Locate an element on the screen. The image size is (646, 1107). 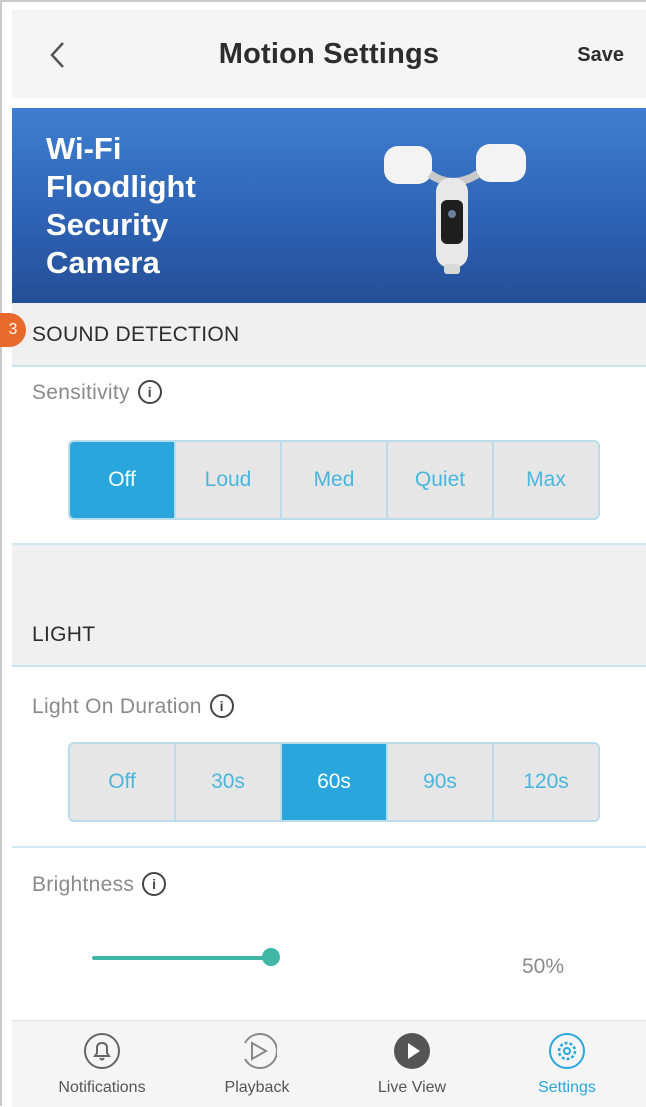
tab-notifications: Notifications is located at coordinates (102, 1064).